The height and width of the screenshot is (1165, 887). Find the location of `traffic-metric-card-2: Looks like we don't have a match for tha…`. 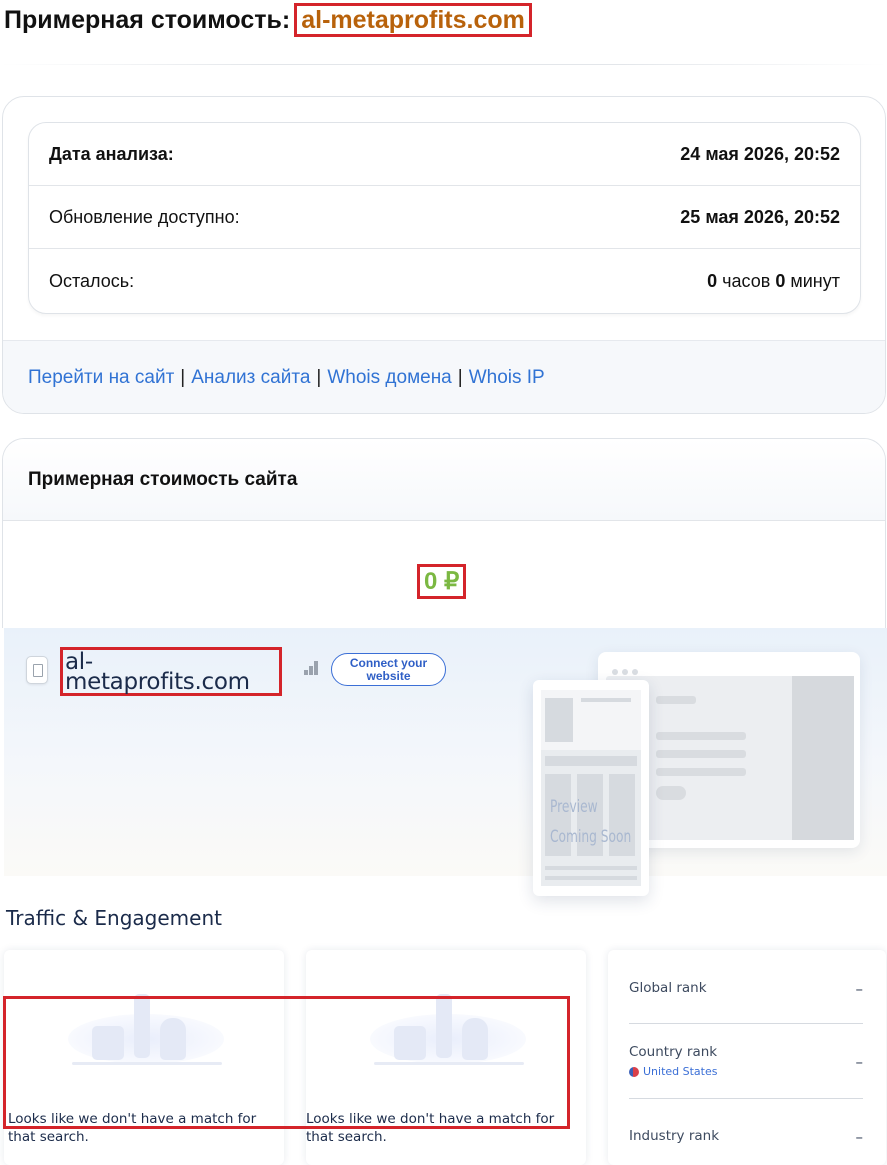

traffic-metric-card-2: Looks like we don't have a match for tha… is located at coordinates (446, 1057).